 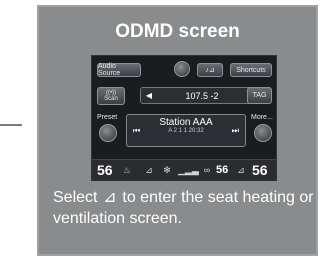 I want to click on shortcuts-button: Shortcuts, so click(x=251, y=70).